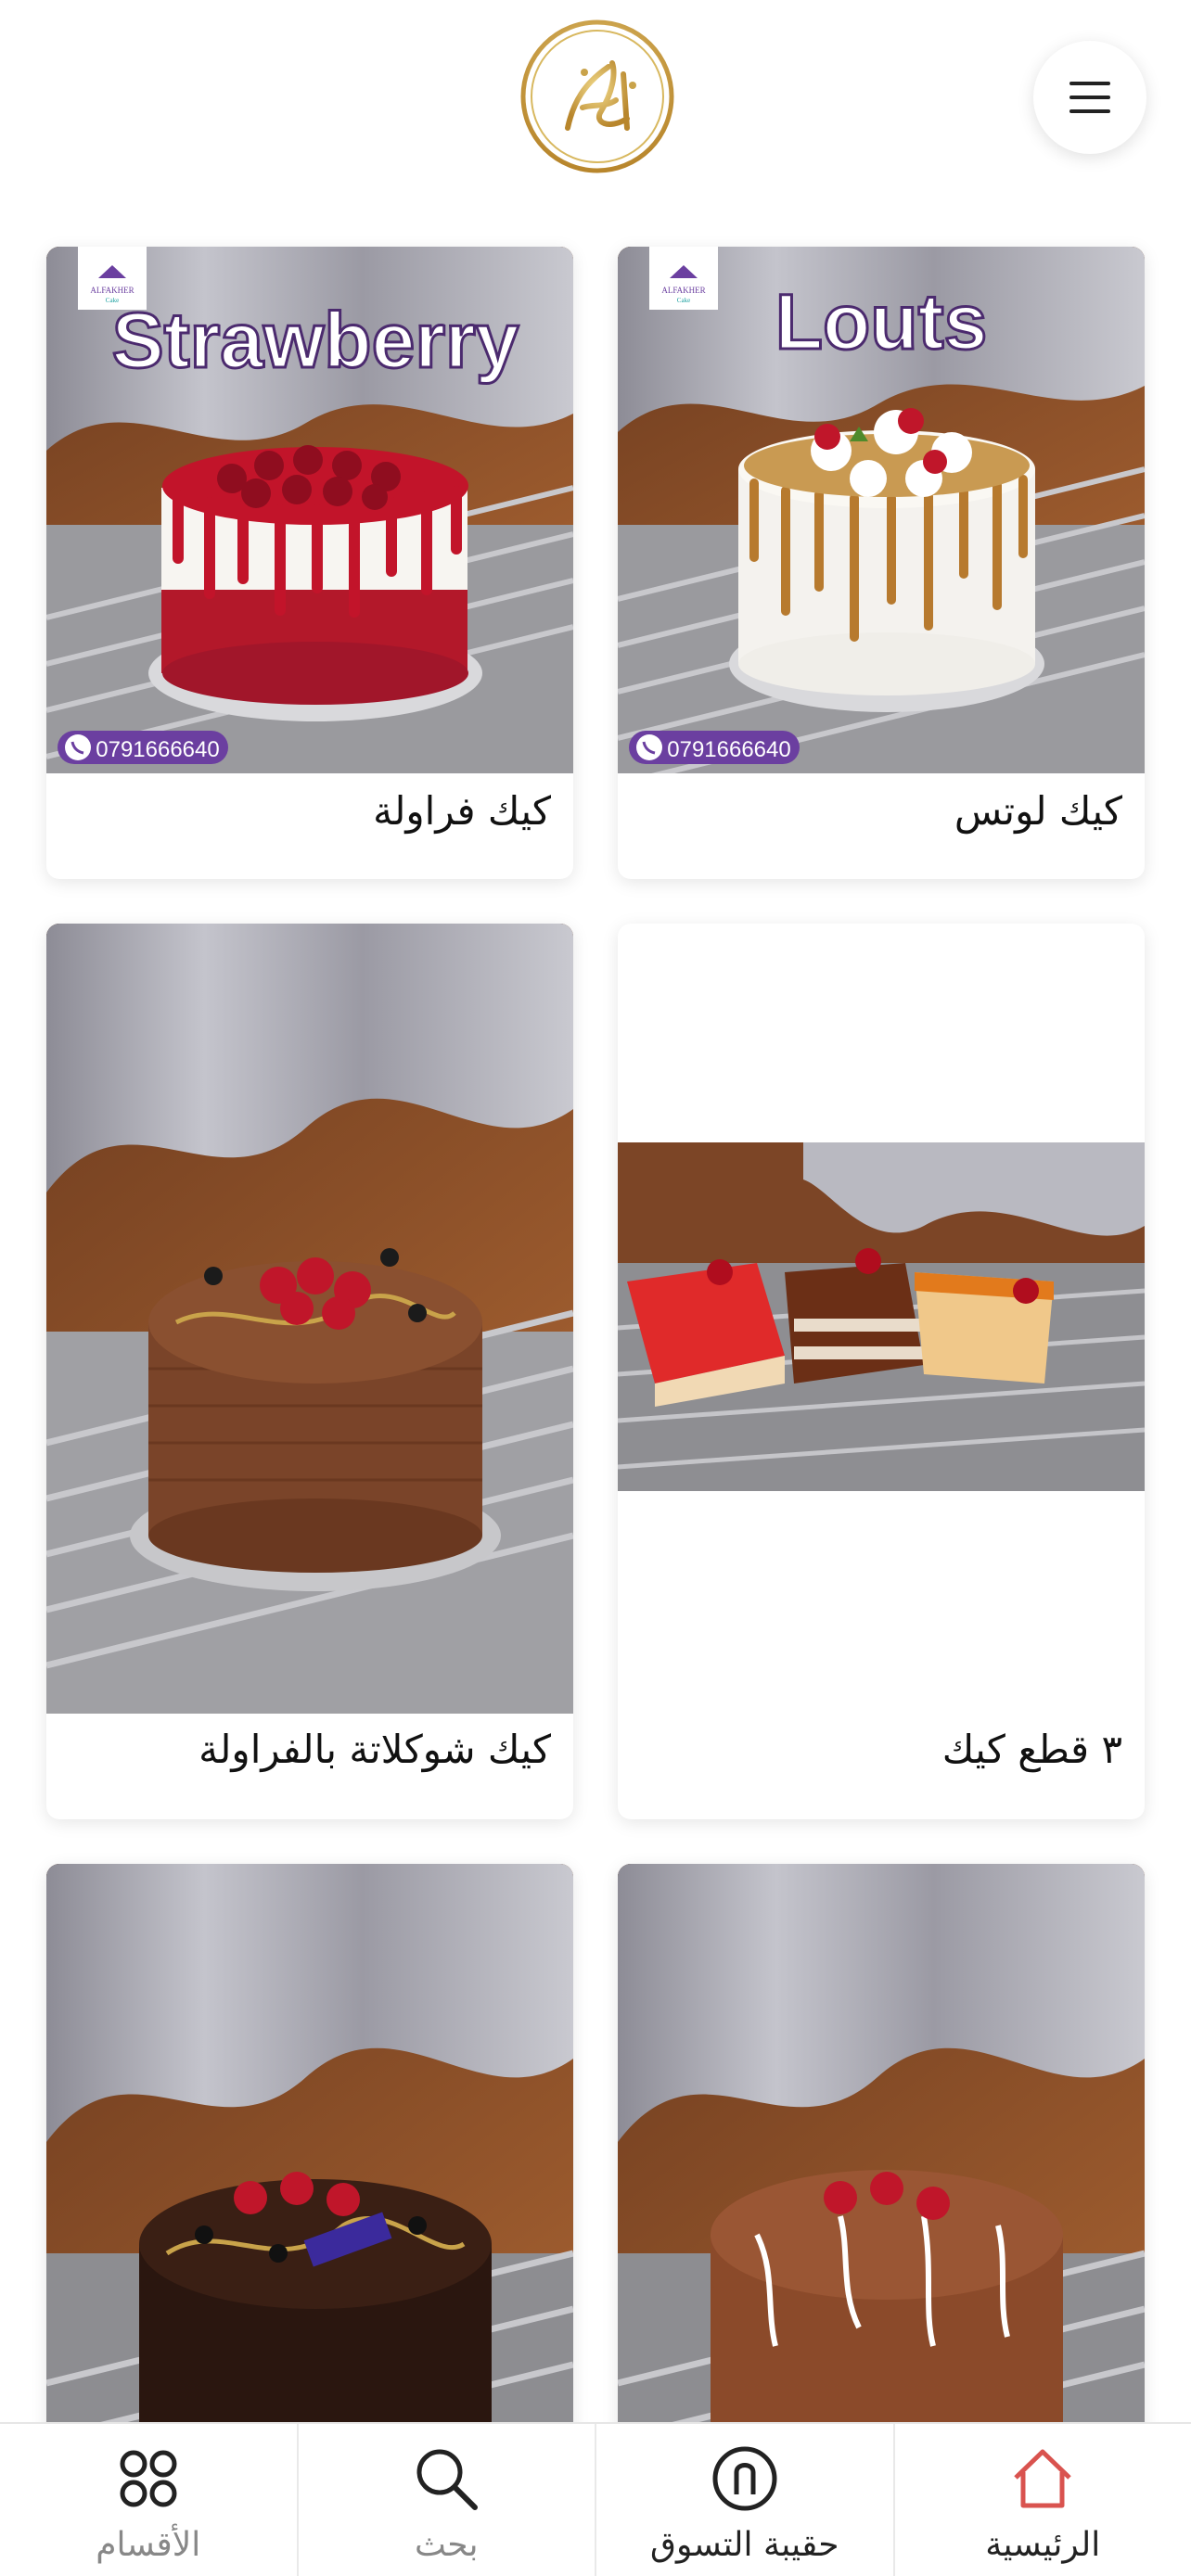  What do you see at coordinates (462, 811) in the screenshot?
I see `product-name-strawberry: كيك فراولة` at bounding box center [462, 811].